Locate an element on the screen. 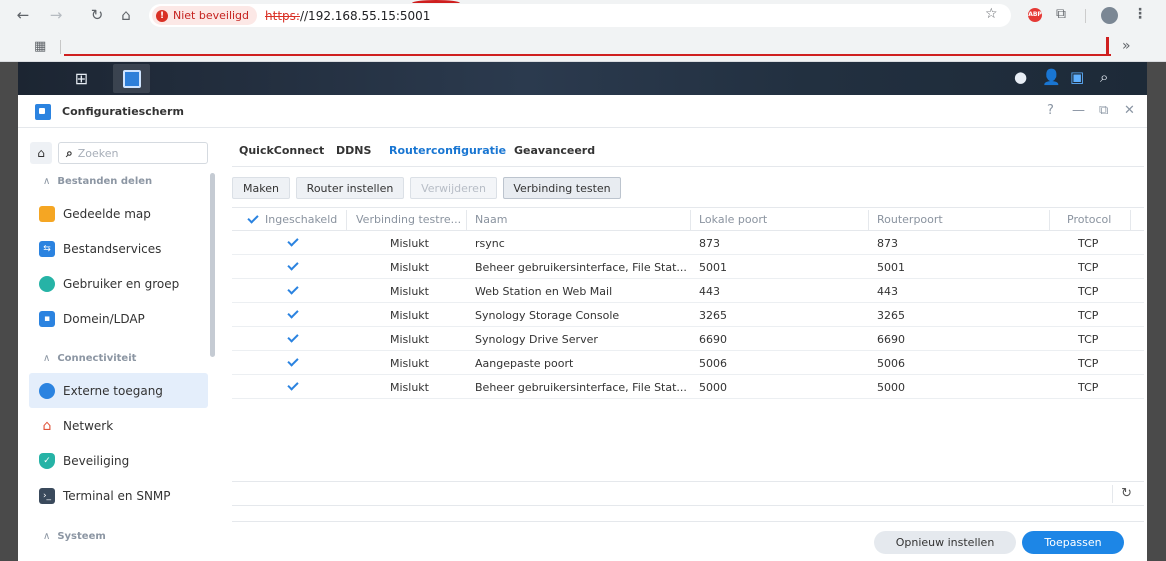  bookmarks-more-icon: » is located at coordinates (1126, 46).